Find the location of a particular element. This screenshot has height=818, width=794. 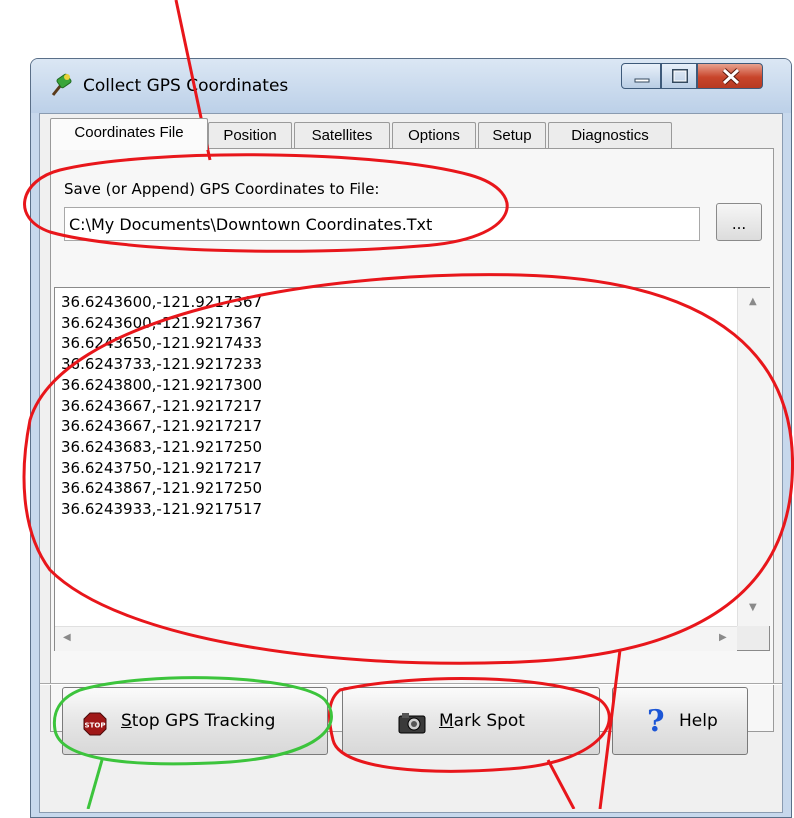

satellite-icon is located at coordinates (62, 84).